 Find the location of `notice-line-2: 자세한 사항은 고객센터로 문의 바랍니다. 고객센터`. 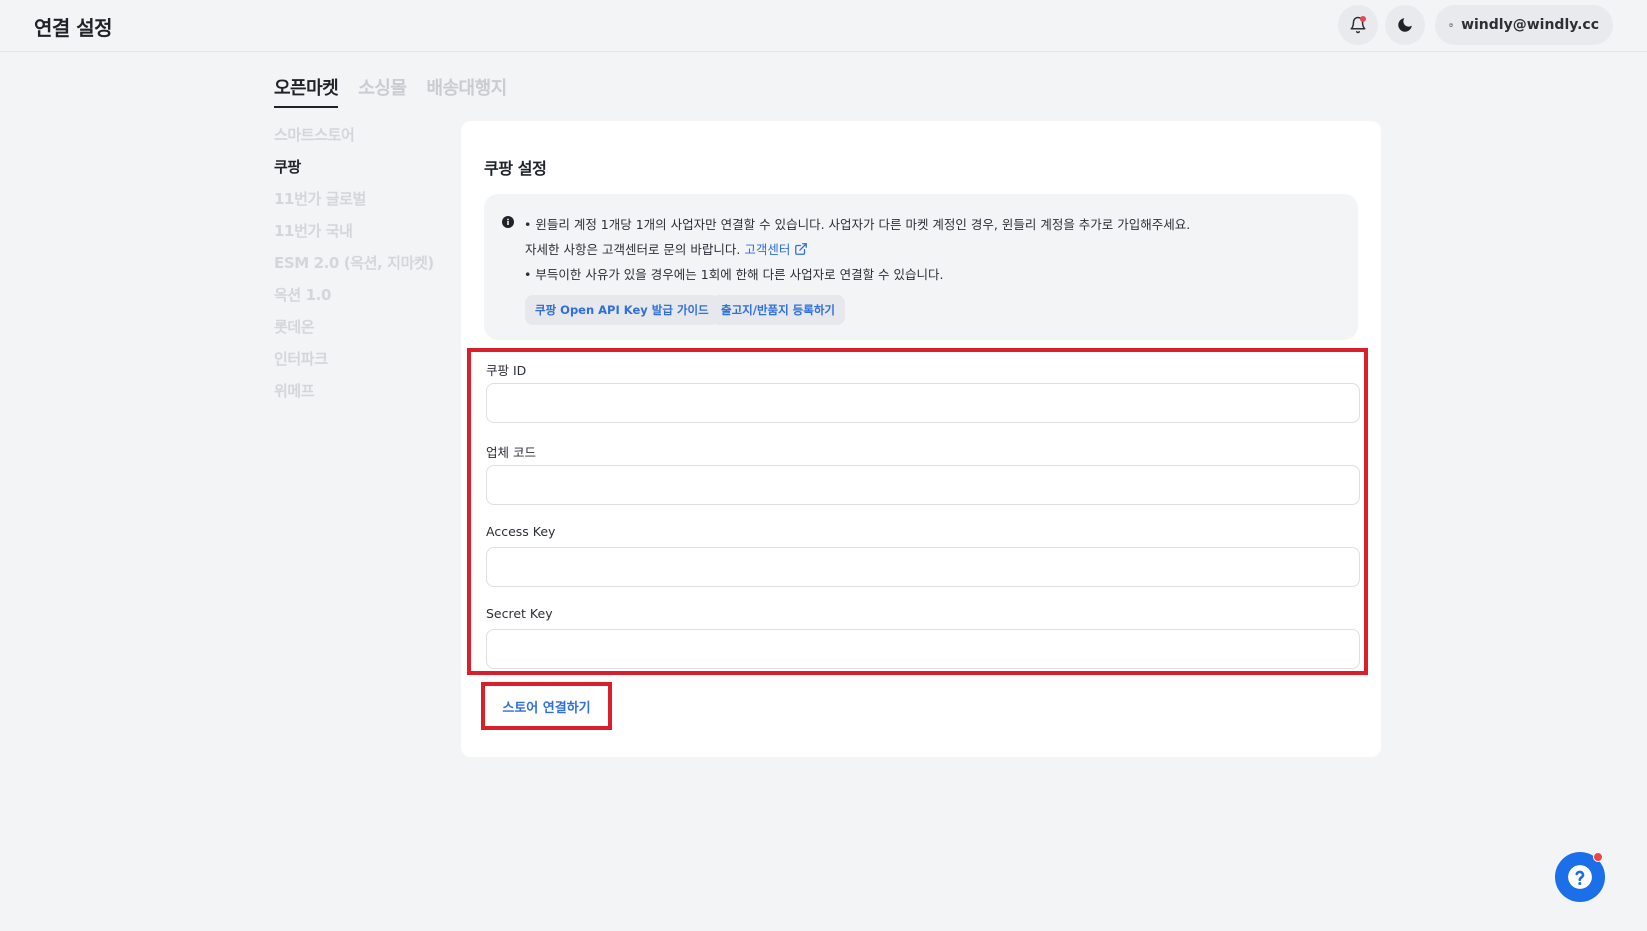

notice-line-2: 자세한 사항은 고객센터로 문의 바랍니다. 고객센터 is located at coordinates (666, 248).